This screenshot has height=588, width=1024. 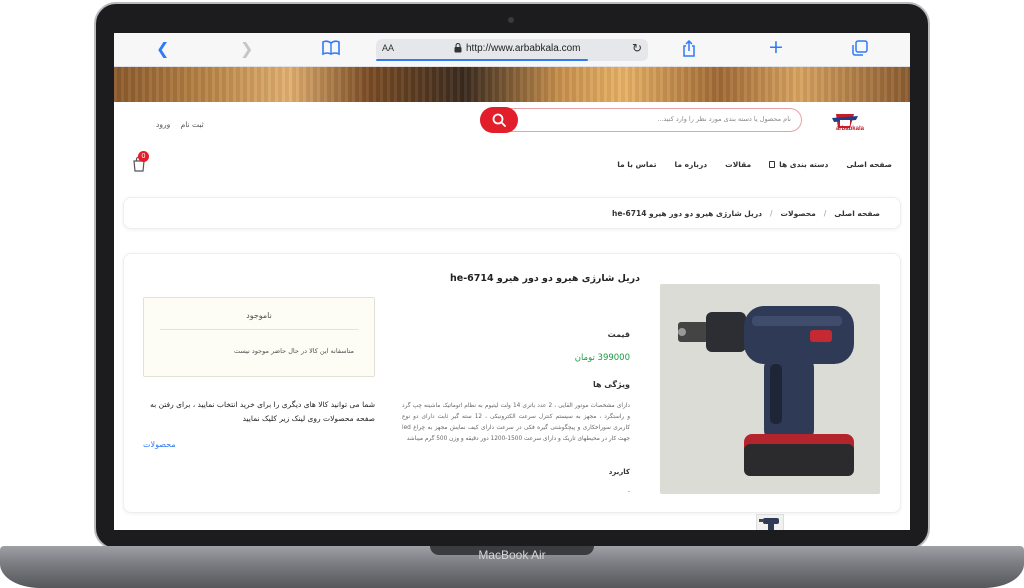 I want to click on reader-aa-button: AA, so click(x=388, y=48).